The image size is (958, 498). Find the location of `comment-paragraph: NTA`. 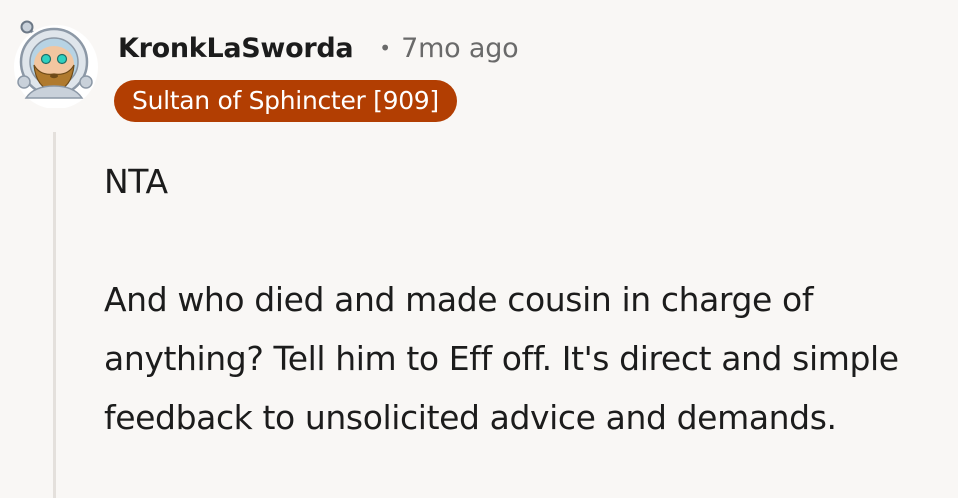

comment-paragraph: NTA is located at coordinates (136, 181).